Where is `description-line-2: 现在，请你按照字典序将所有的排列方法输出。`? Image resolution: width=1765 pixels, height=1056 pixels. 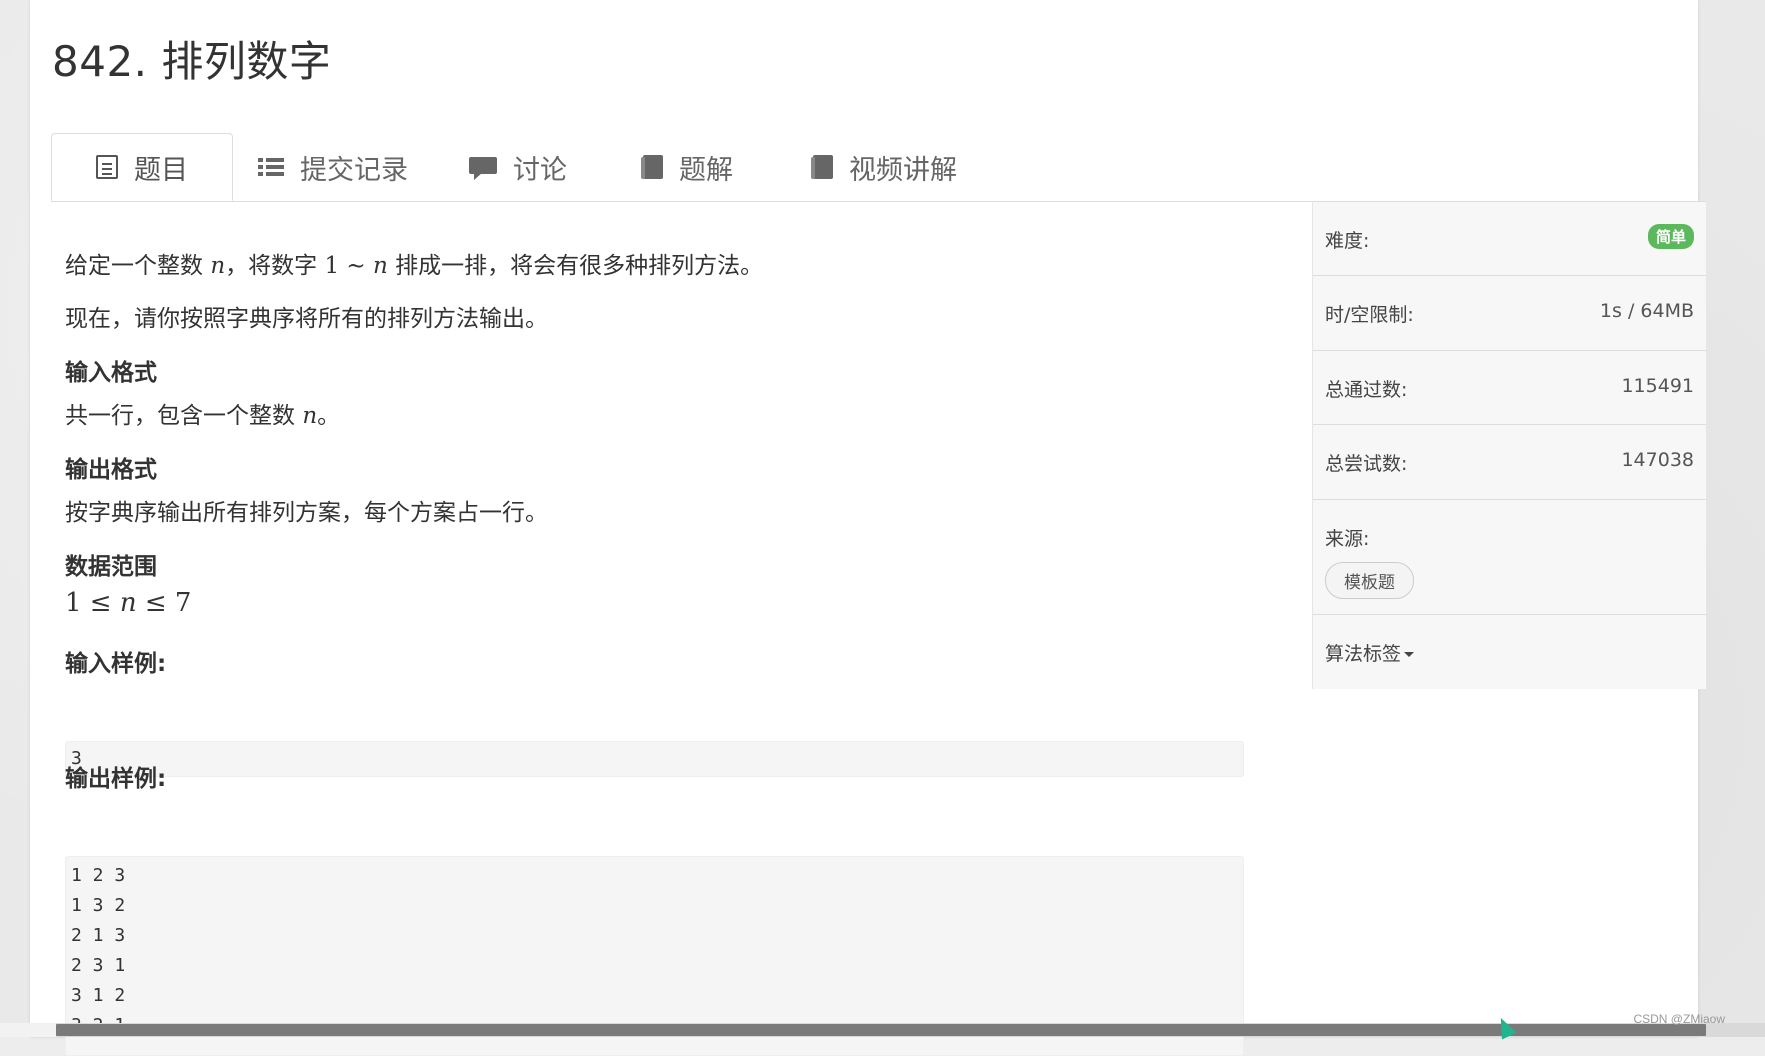
description-line-2: 现在，请你按照字典序将所有的排列方法输出。 is located at coordinates (306, 319).